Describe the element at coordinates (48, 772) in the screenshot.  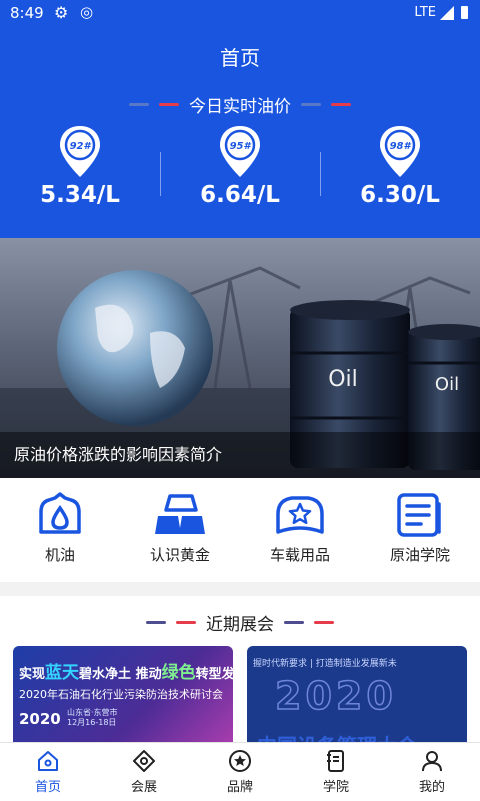
I see `tab-home: 首页` at that location.